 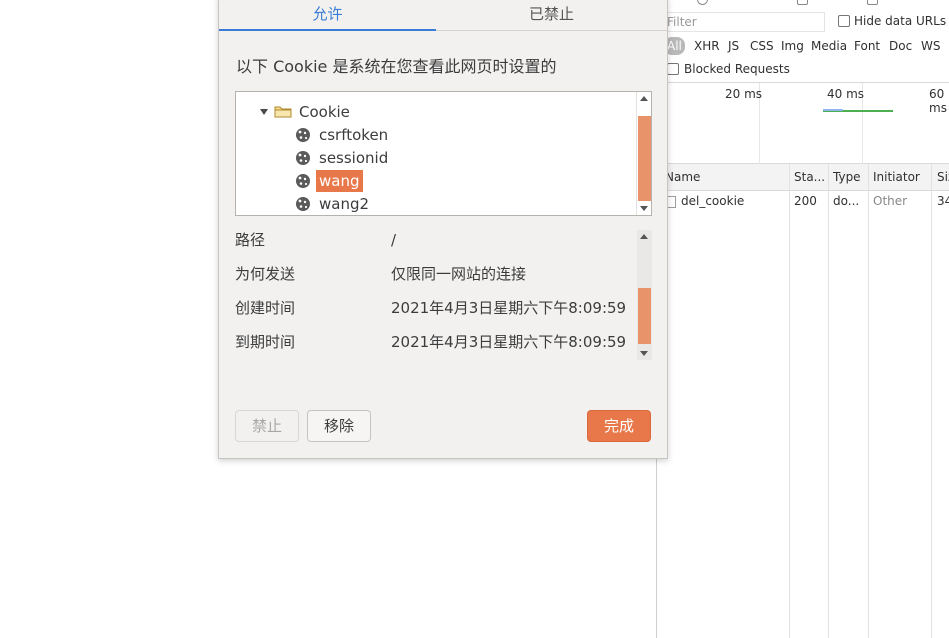 What do you see at coordinates (267, 95) in the screenshot?
I see `site-row-cut: ··· ·` at bounding box center [267, 95].